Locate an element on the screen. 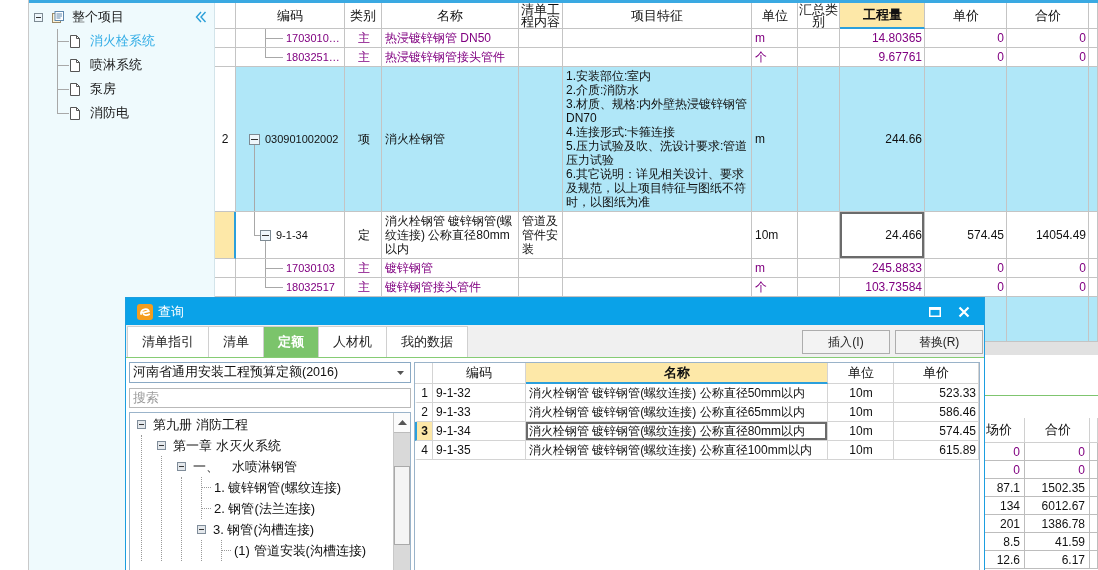 This screenshot has width=1098, height=570. item-code: 9-1-34 is located at coordinates (292, 235).